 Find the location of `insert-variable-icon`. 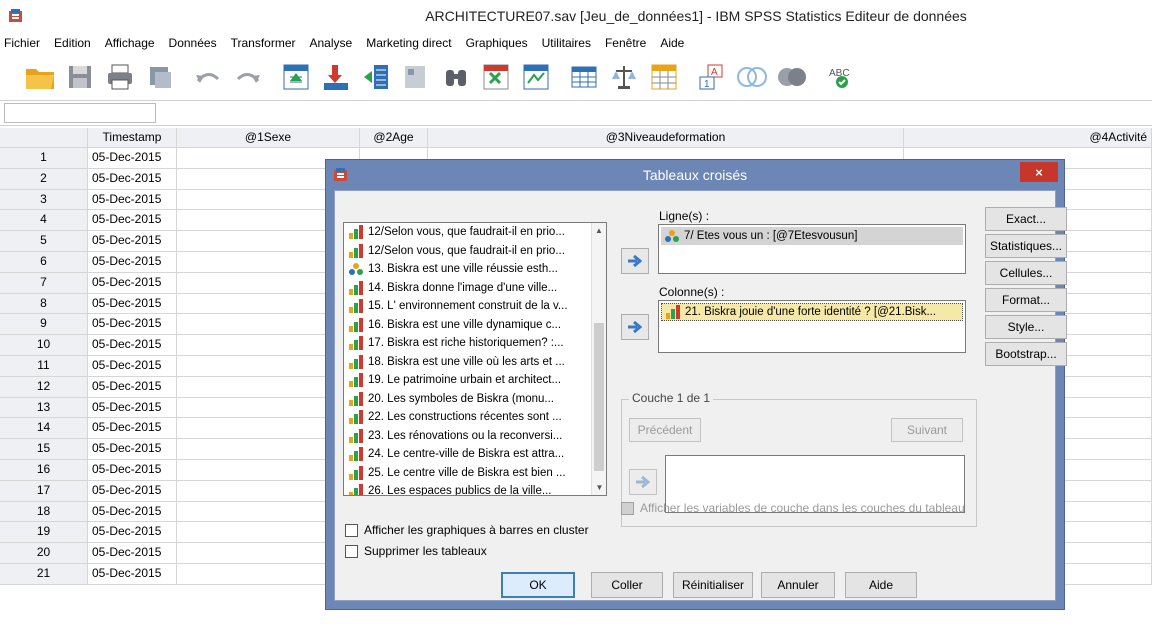

insert-variable-icon is located at coordinates (536, 77).